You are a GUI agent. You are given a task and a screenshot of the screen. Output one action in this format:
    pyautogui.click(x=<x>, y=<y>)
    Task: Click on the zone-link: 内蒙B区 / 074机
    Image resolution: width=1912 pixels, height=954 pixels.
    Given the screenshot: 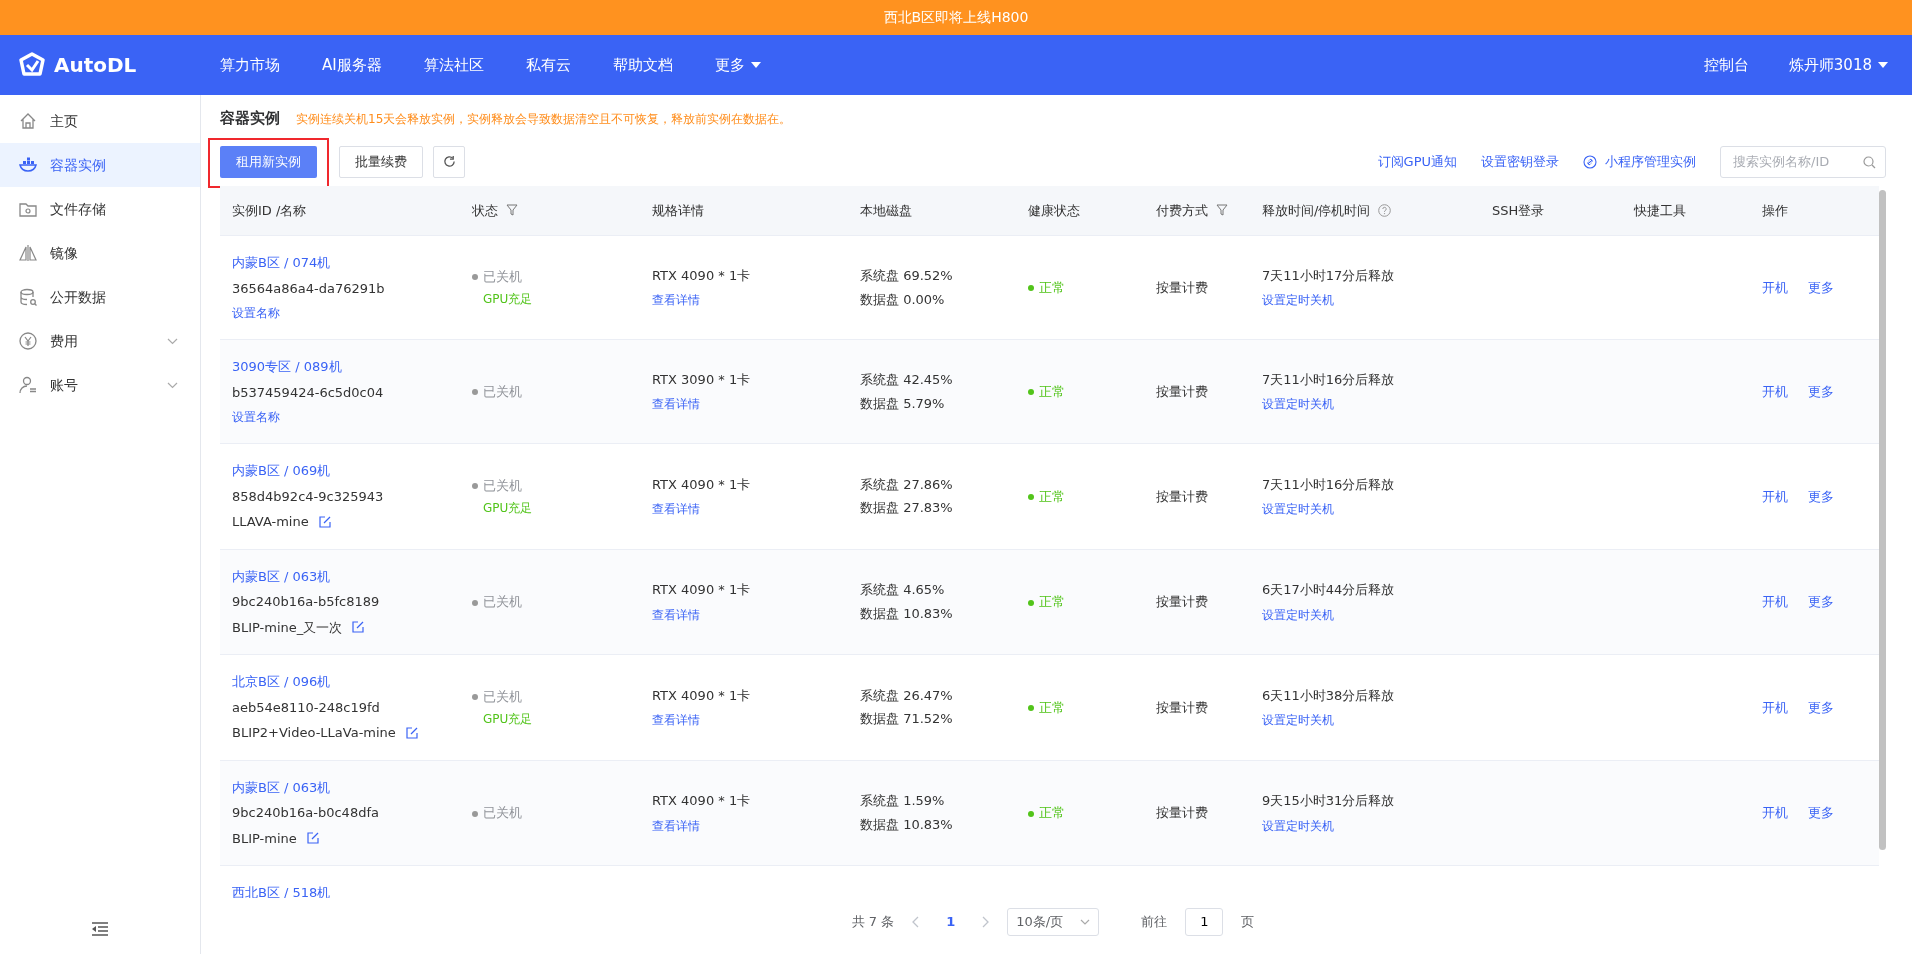 What is the action you would take?
    pyautogui.click(x=281, y=263)
    